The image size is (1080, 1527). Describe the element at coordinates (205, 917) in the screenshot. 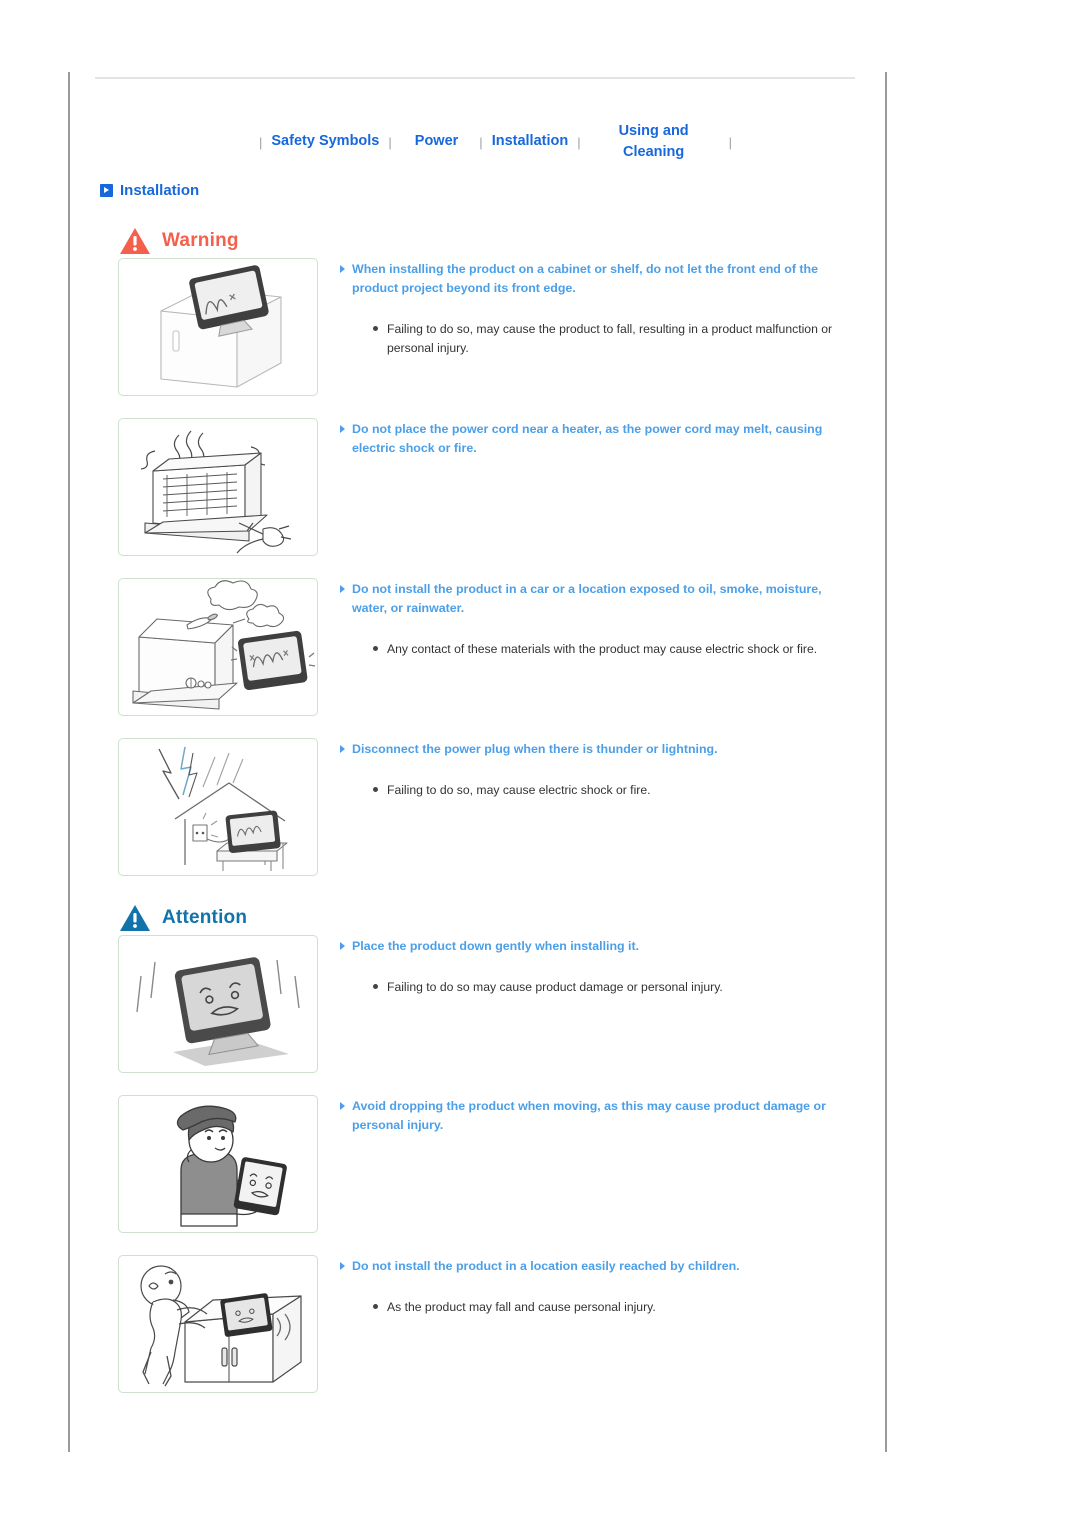

I see `attention-label: Attention` at that location.